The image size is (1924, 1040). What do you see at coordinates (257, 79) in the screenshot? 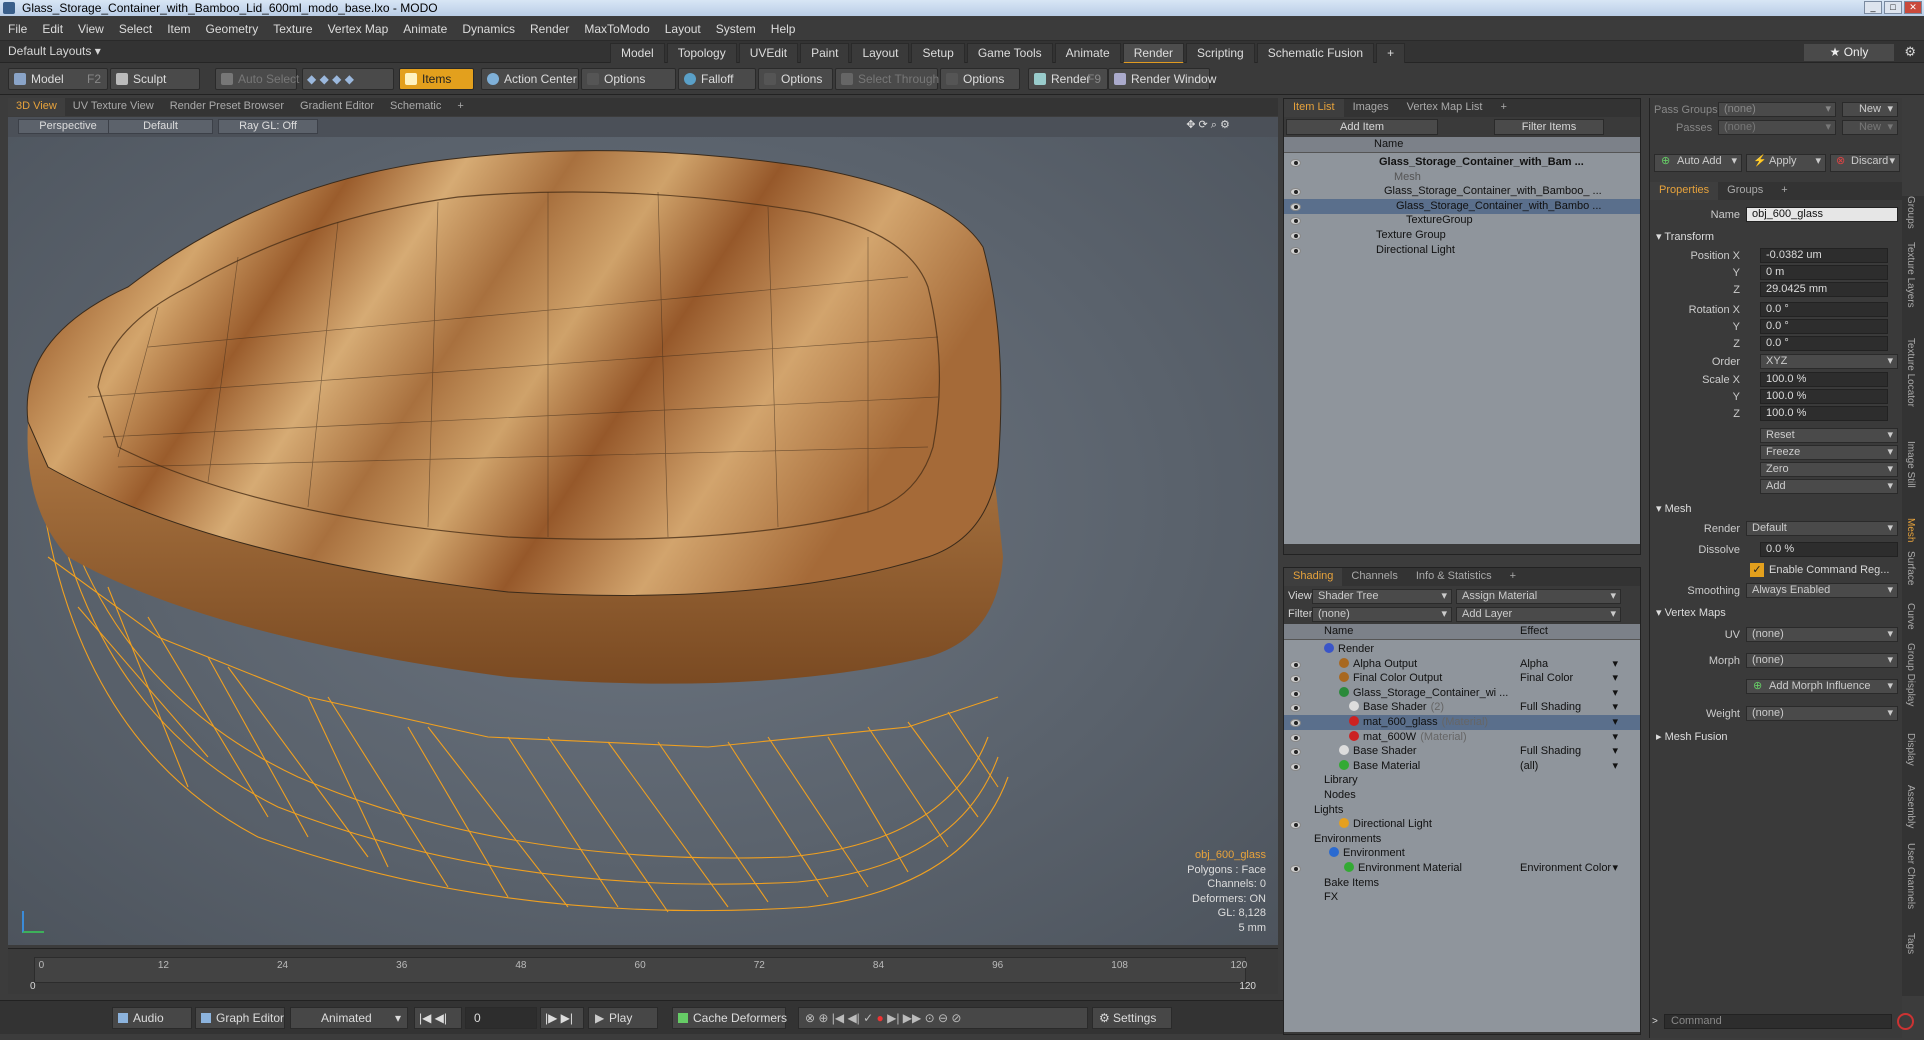
I see `auto-select-button: Auto Select` at bounding box center [257, 79].